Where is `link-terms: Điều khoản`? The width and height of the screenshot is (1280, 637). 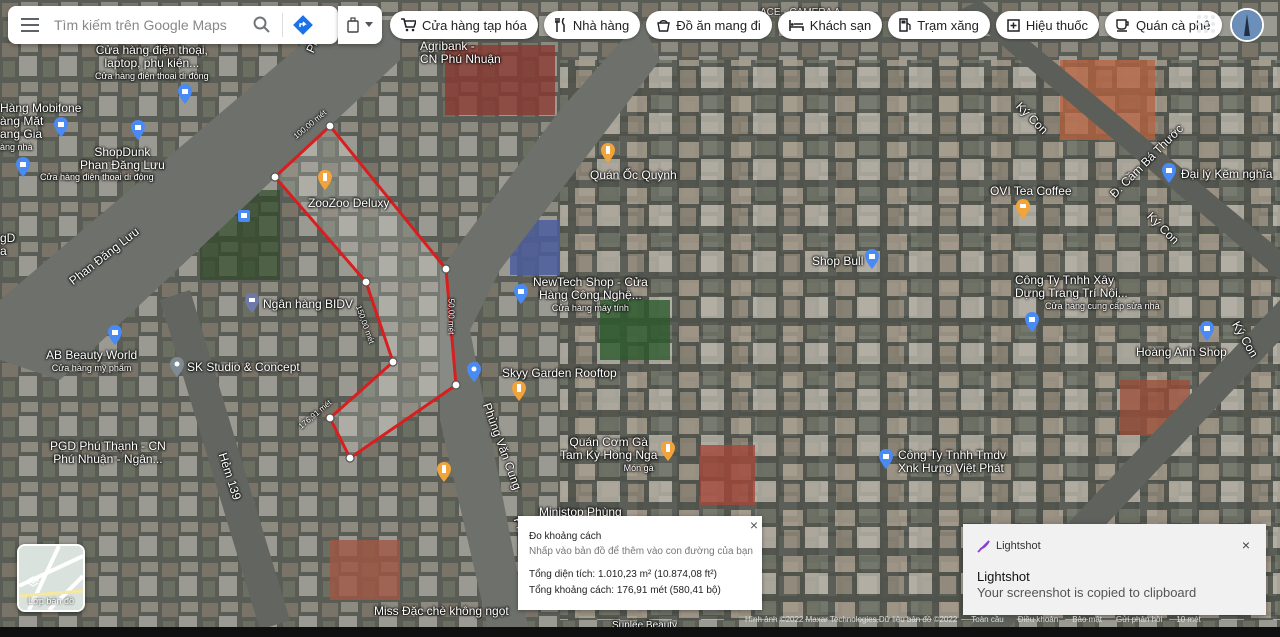 link-terms: Điều khoản is located at coordinates (1038, 621).